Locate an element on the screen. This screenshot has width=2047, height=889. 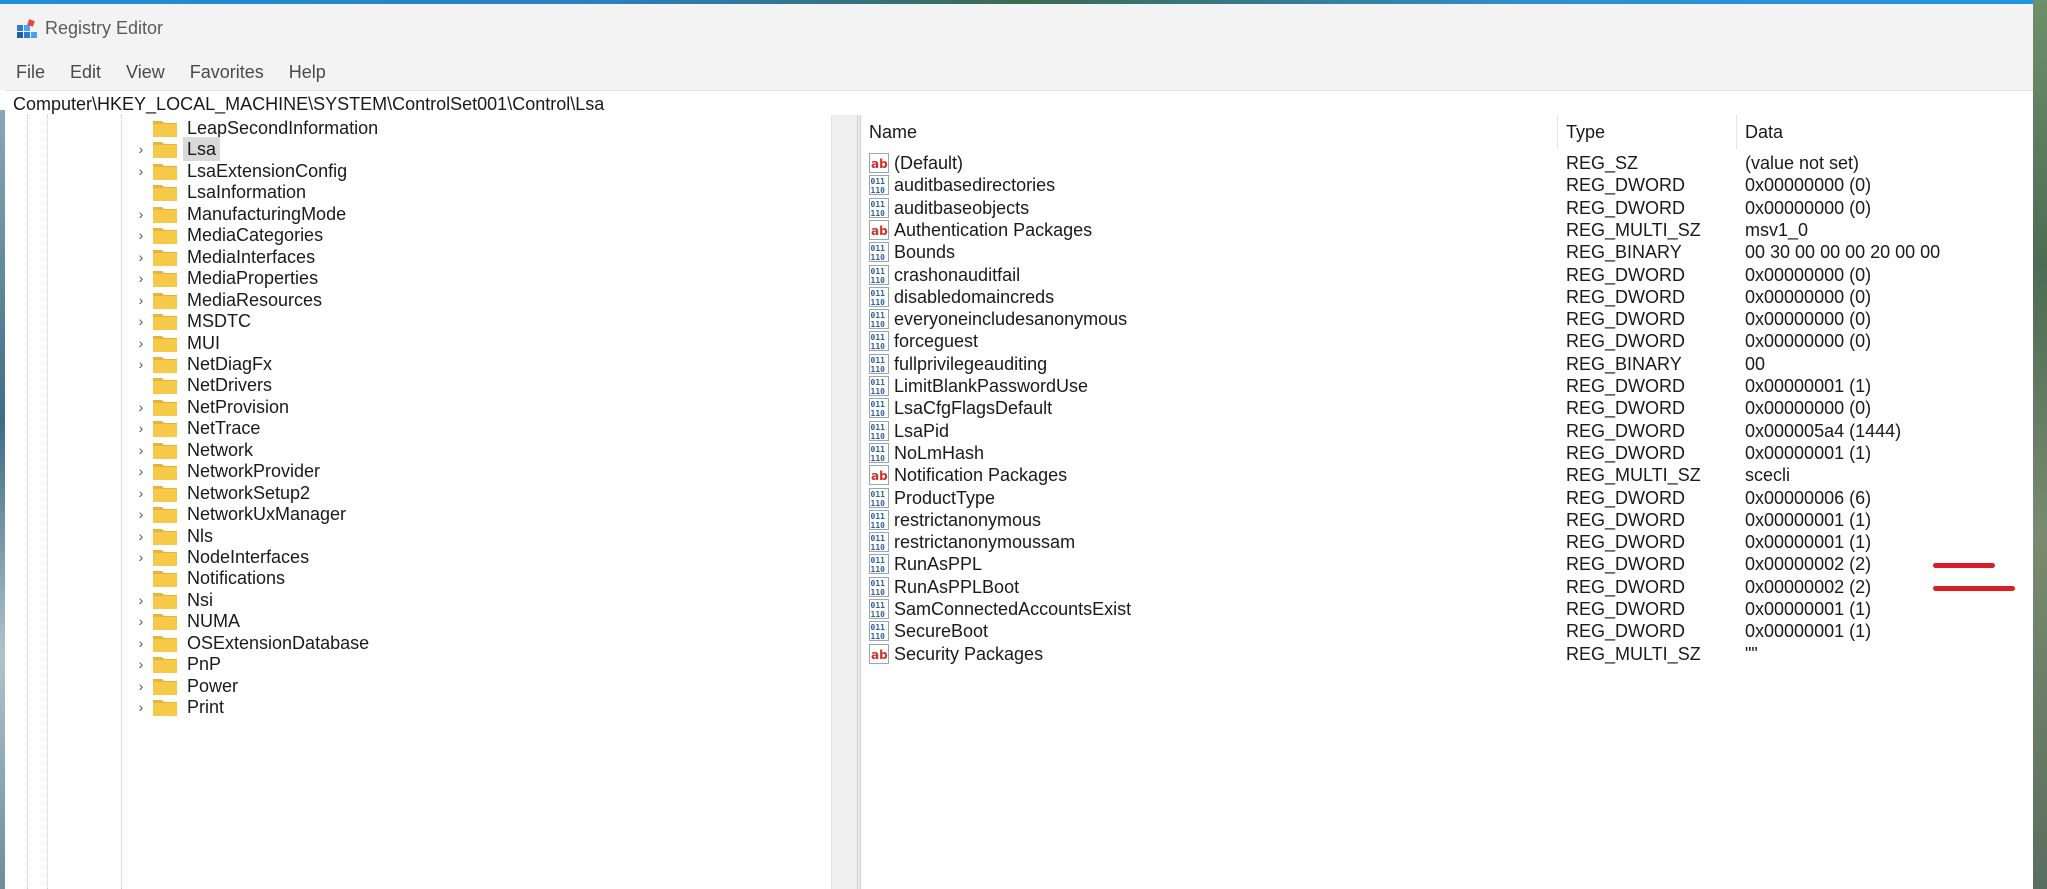
registry-editor-icon is located at coordinates (27, 28).